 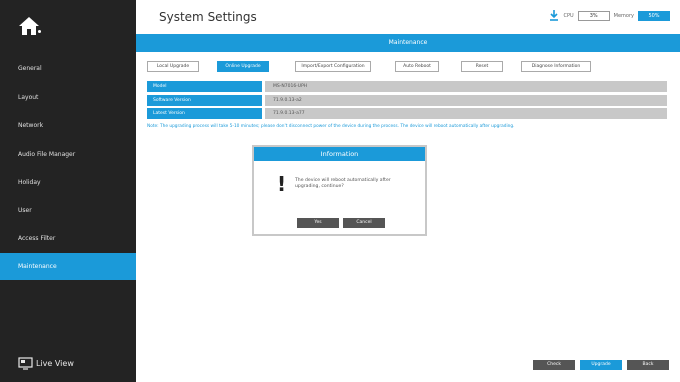 I want to click on tab-import-export-configuration: Import/Export Configuration, so click(x=333, y=66).